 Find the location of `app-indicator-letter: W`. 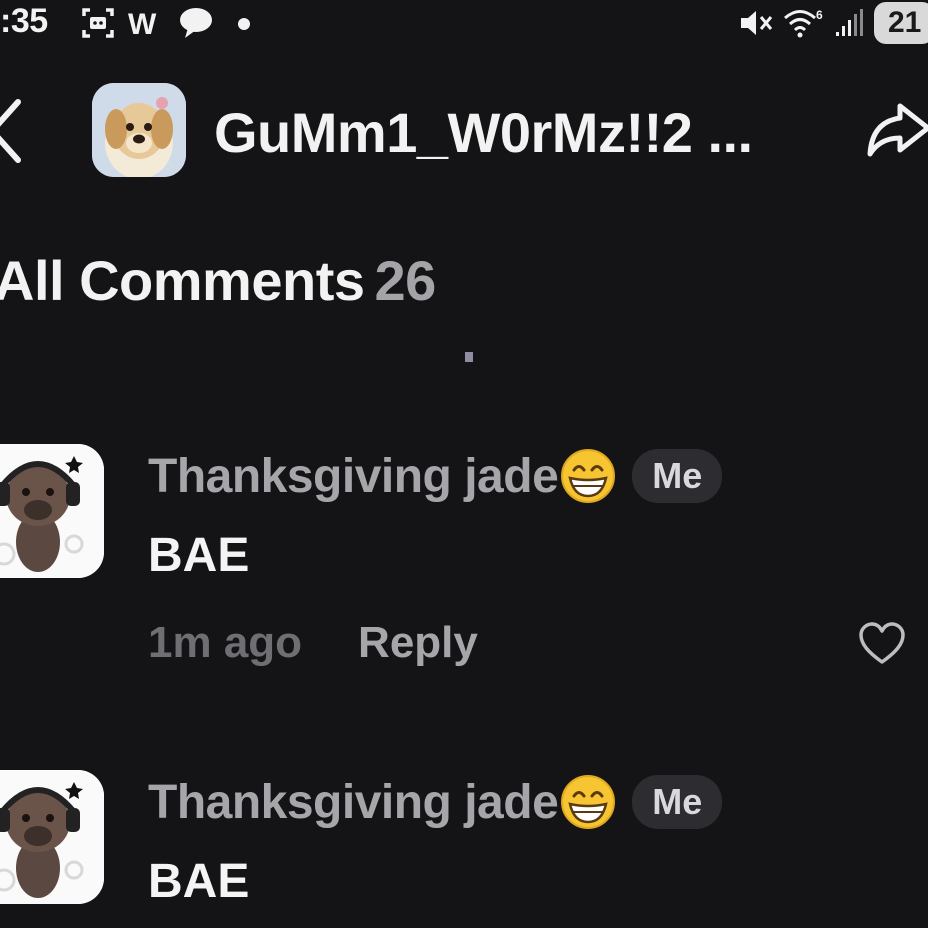

app-indicator-letter: W is located at coordinates (142, 24).